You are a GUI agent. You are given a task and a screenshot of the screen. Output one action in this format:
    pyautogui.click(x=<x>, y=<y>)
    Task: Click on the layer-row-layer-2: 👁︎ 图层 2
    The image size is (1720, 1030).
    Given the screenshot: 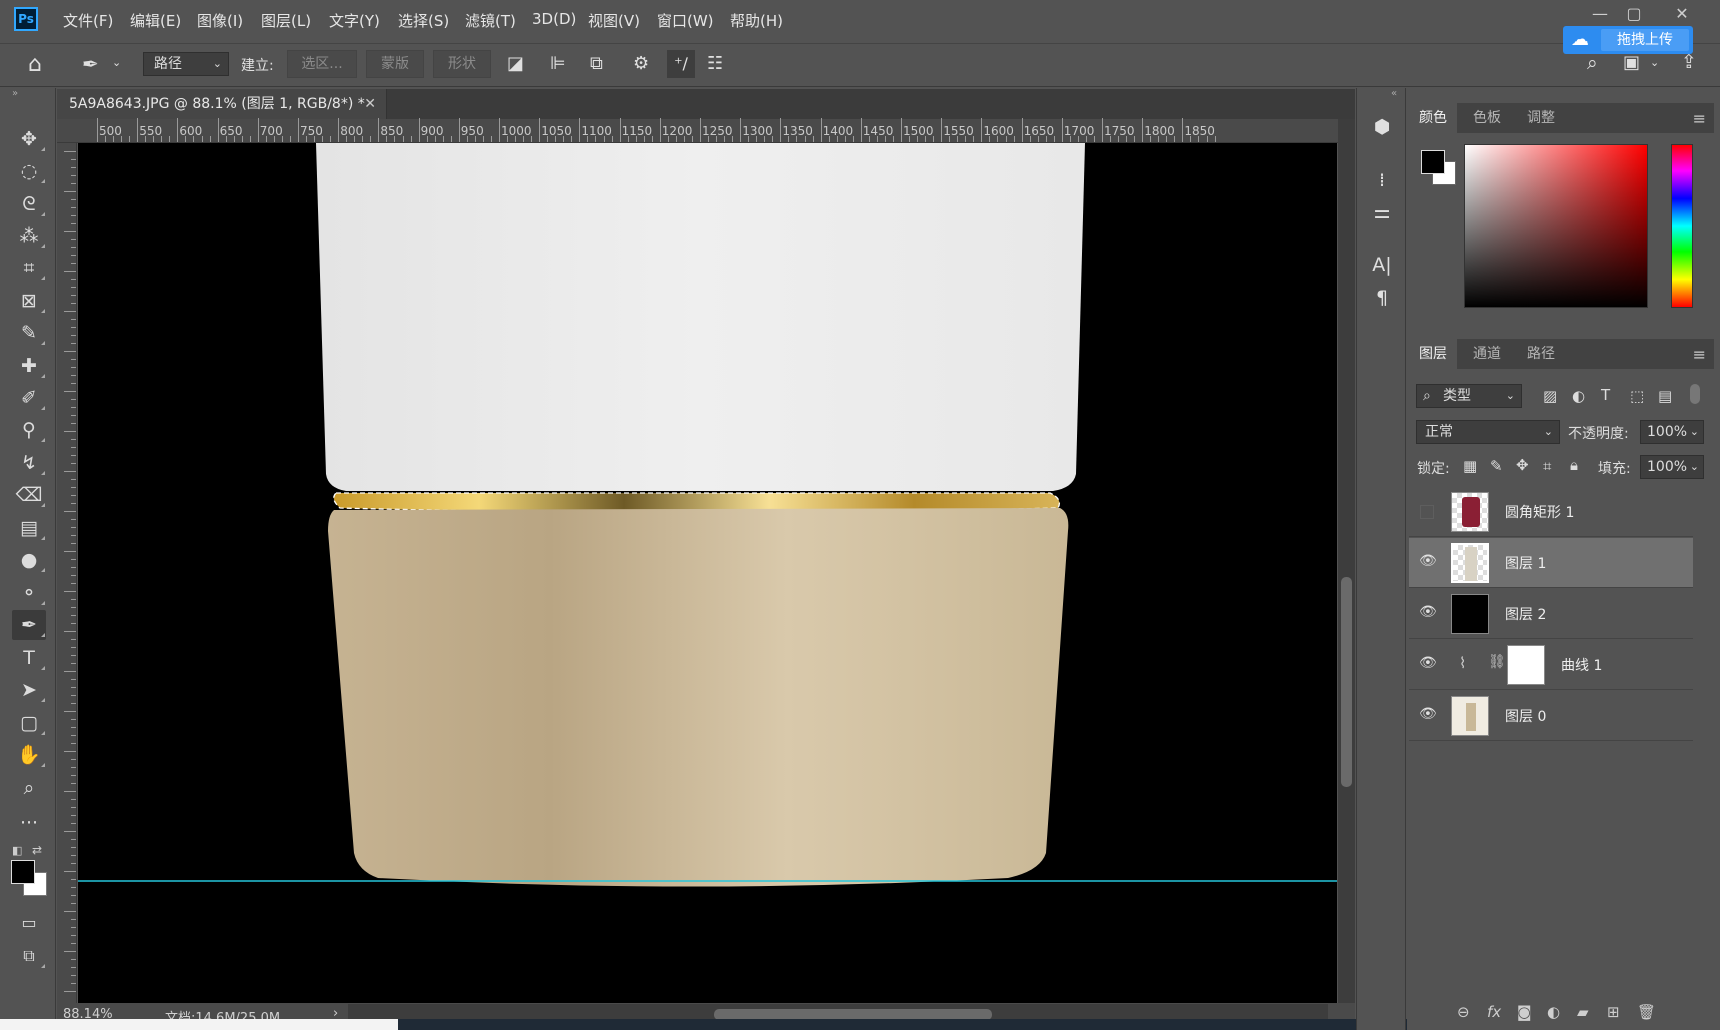 What is the action you would take?
    pyautogui.click(x=1551, y=614)
    